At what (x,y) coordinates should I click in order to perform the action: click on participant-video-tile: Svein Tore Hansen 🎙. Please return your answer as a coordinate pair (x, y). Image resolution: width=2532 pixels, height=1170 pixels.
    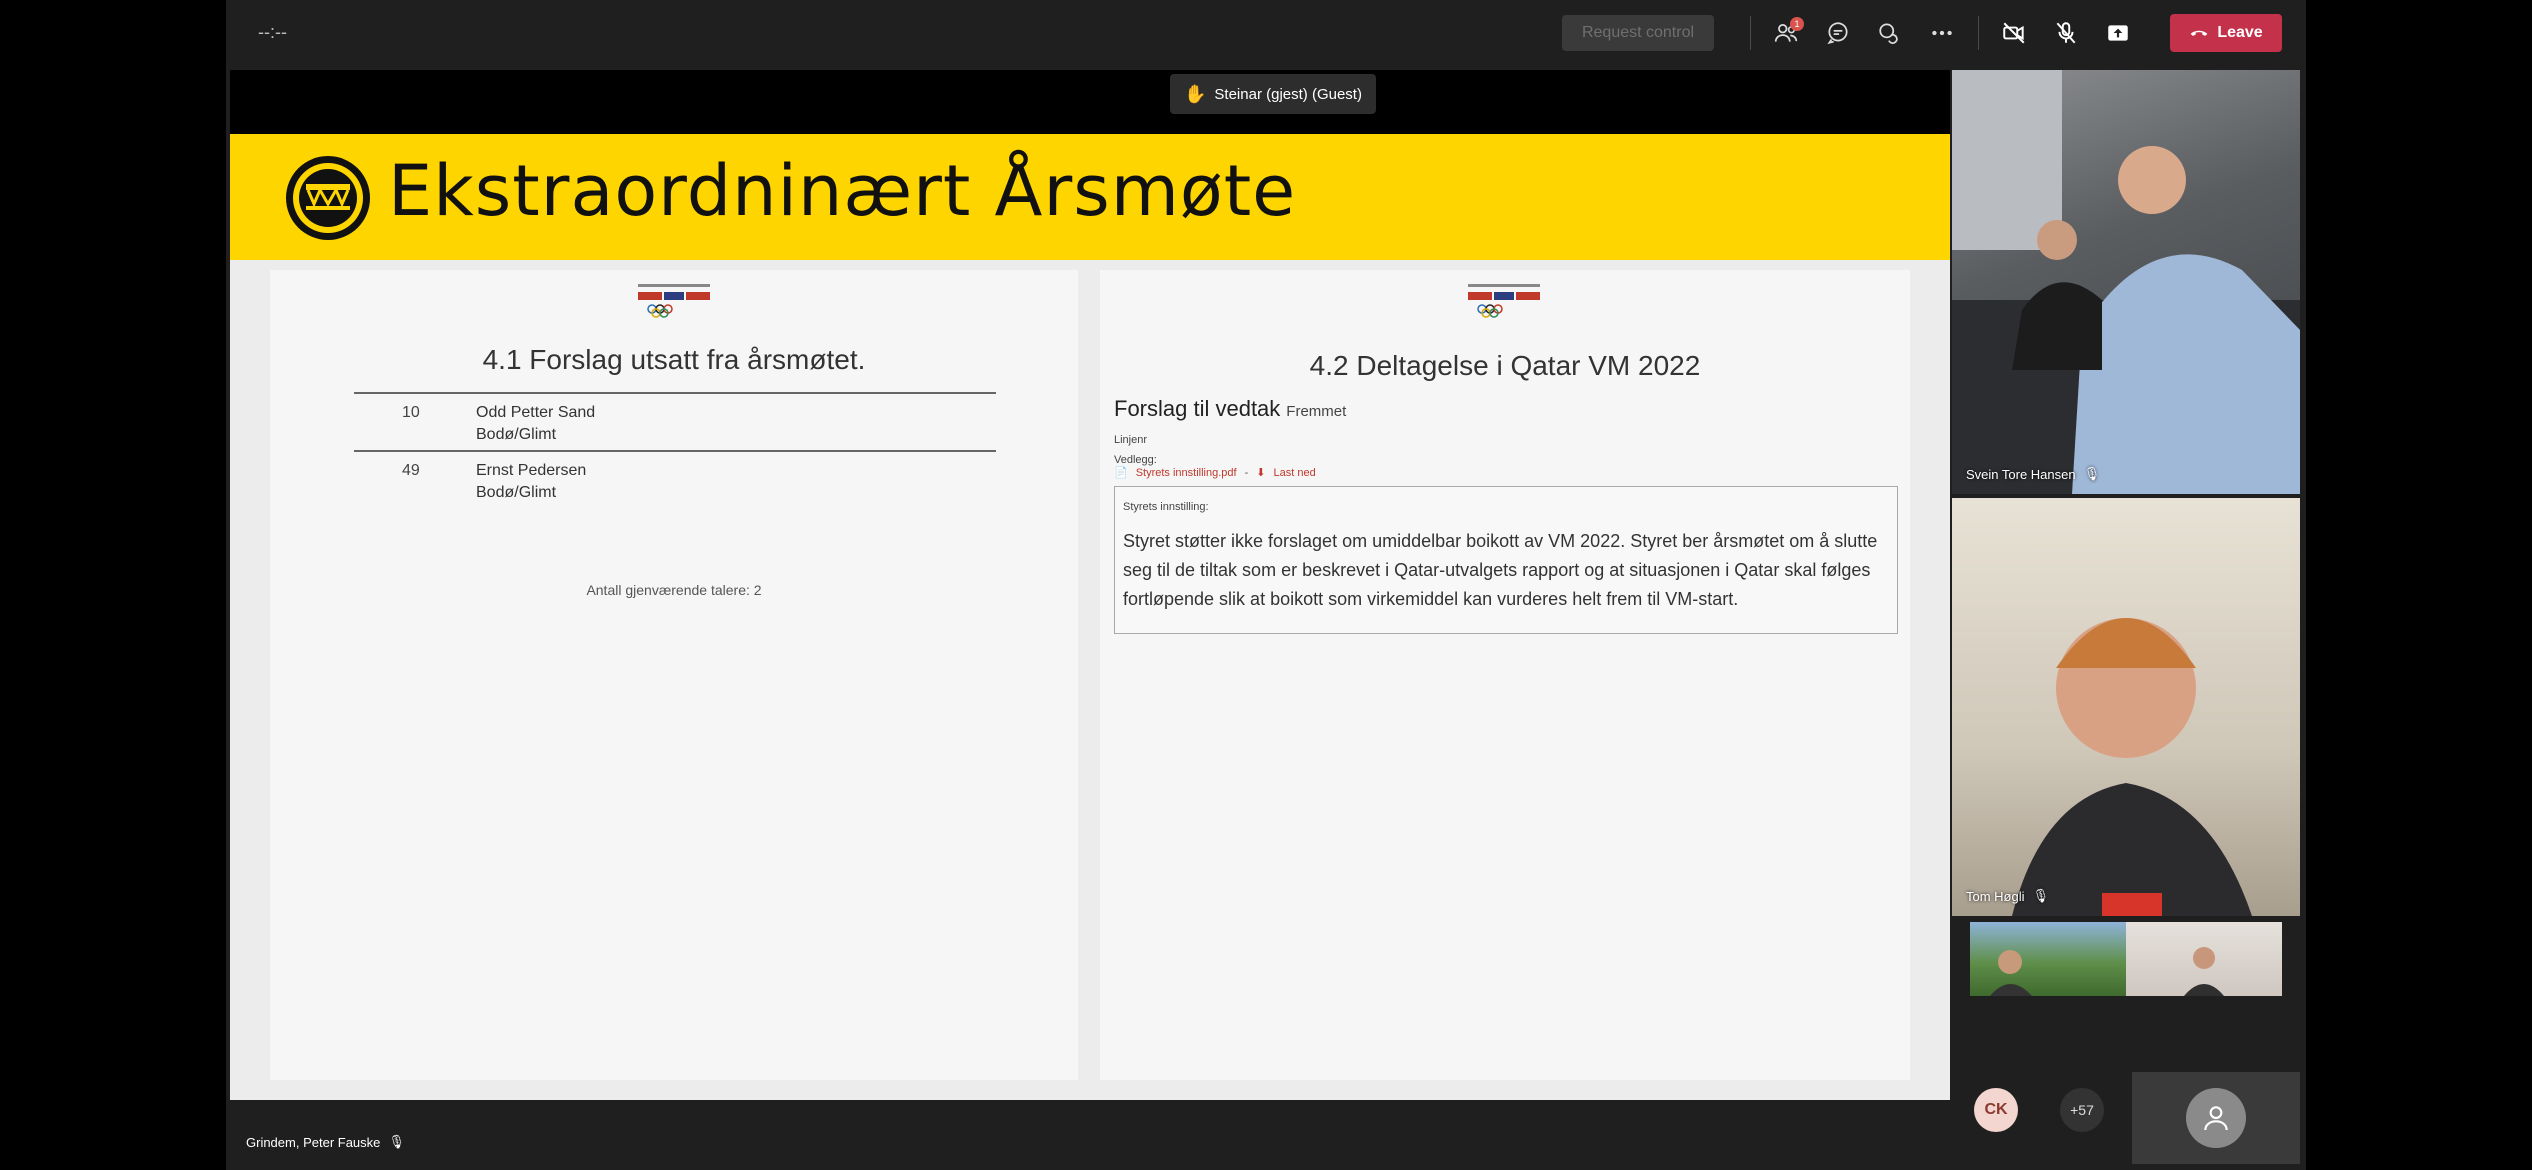
    Looking at the image, I should click on (2126, 282).